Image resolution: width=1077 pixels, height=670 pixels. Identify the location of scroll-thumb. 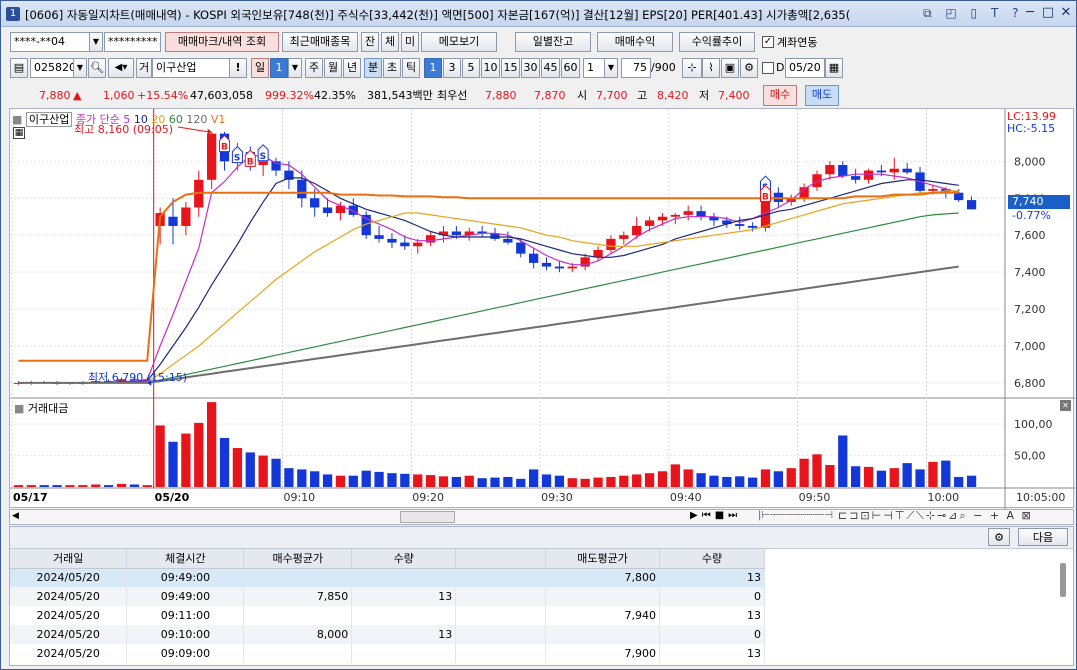
(427, 517).